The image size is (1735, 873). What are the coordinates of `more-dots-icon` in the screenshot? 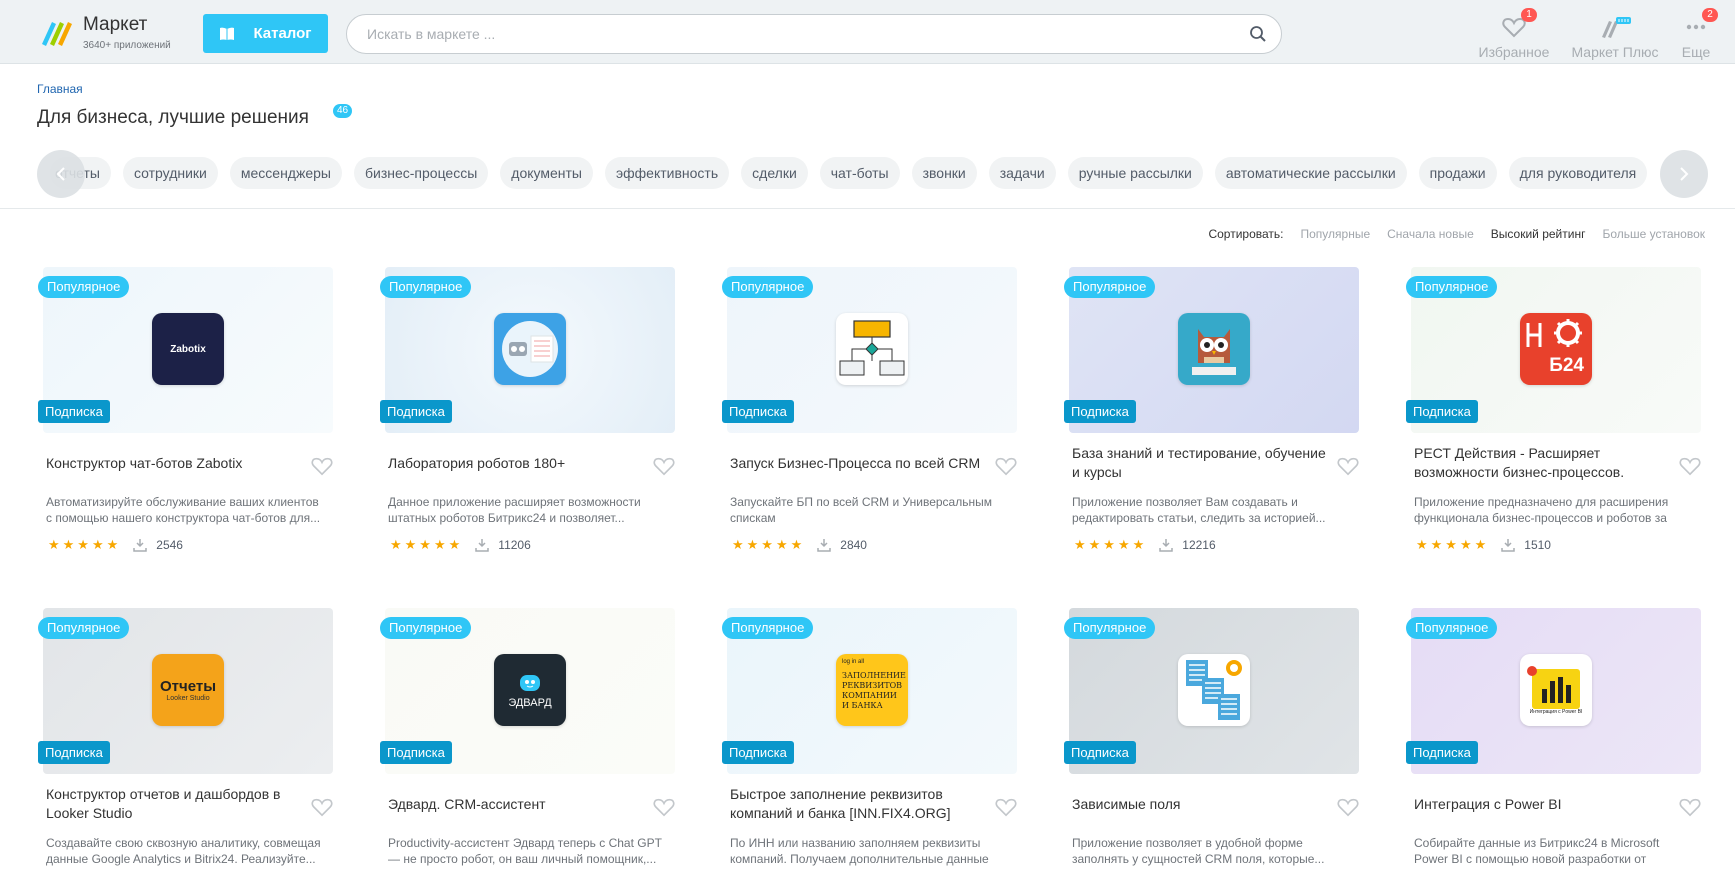 It's located at (1696, 27).